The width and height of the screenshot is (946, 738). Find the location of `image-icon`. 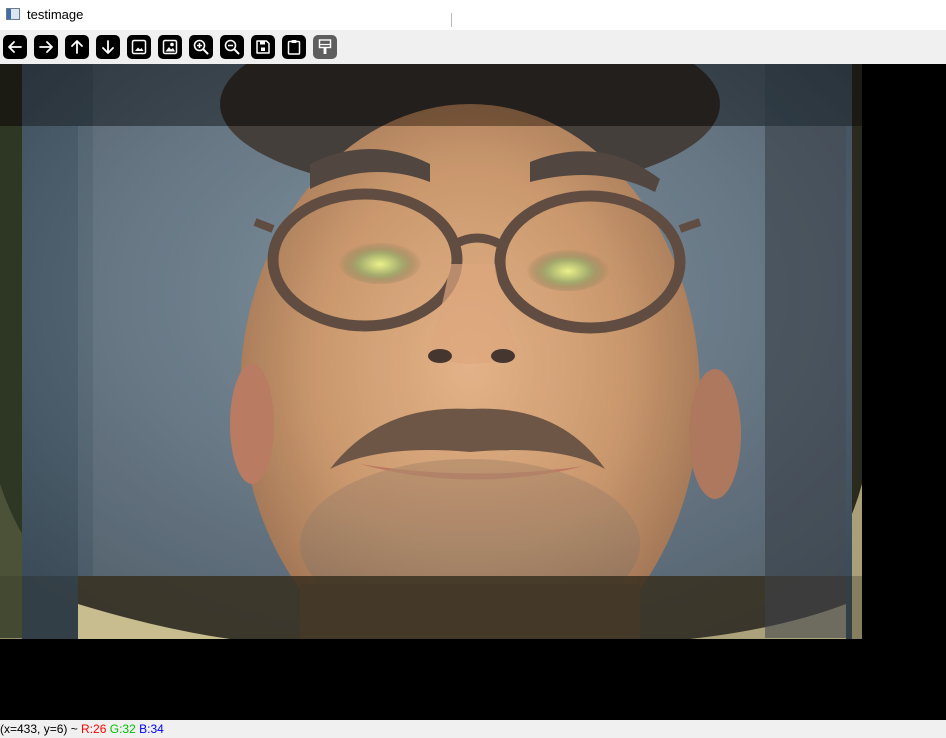

image-icon is located at coordinates (139, 47).